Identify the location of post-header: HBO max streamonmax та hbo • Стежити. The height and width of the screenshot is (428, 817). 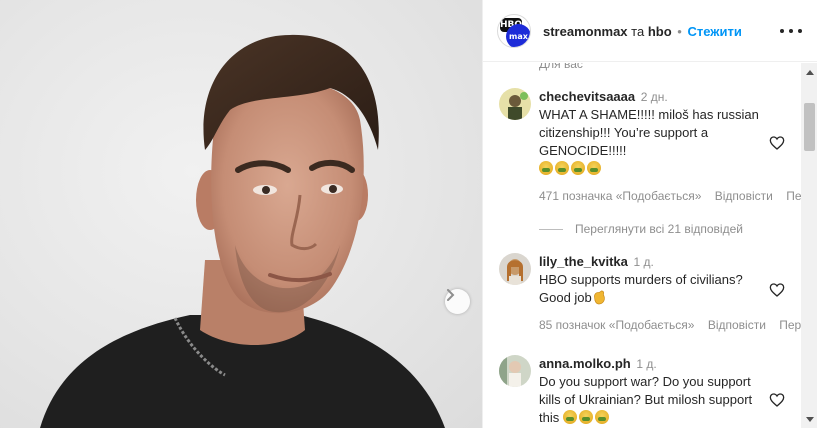
(650, 31).